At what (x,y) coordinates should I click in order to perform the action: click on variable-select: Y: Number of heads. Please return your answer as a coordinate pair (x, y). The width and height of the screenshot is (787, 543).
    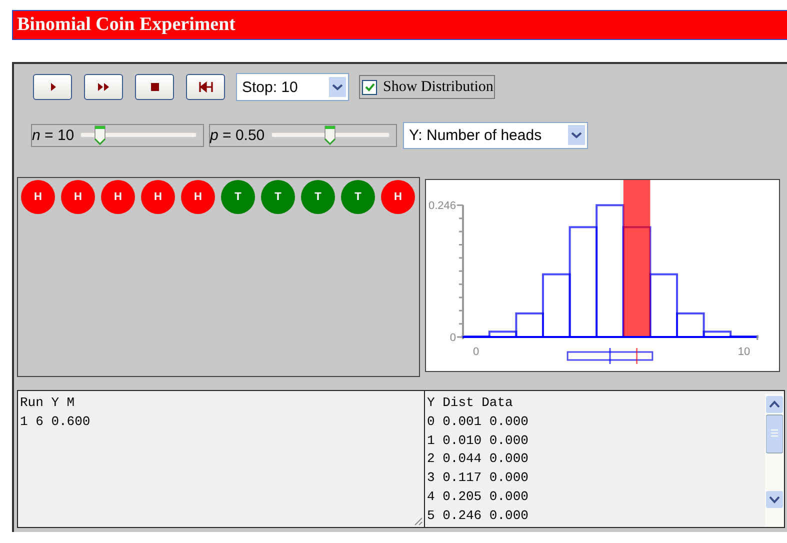
    Looking at the image, I should click on (495, 135).